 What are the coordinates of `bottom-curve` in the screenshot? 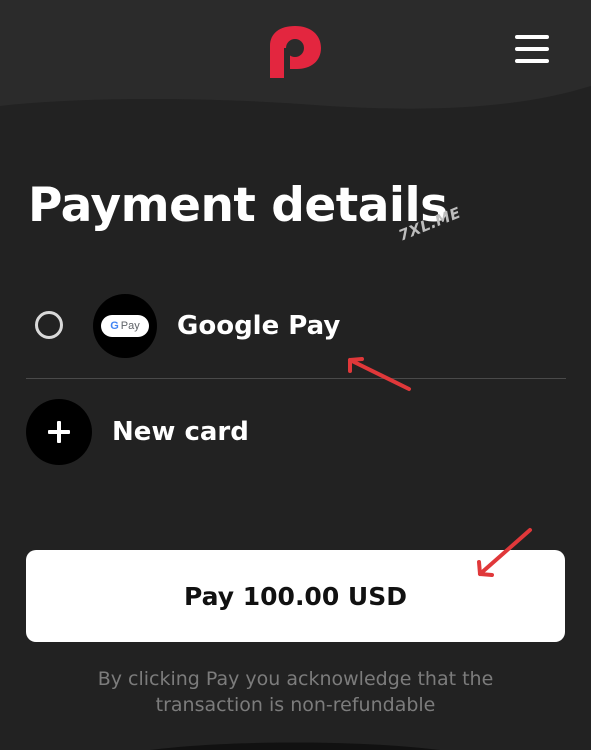 It's located at (295, 746).